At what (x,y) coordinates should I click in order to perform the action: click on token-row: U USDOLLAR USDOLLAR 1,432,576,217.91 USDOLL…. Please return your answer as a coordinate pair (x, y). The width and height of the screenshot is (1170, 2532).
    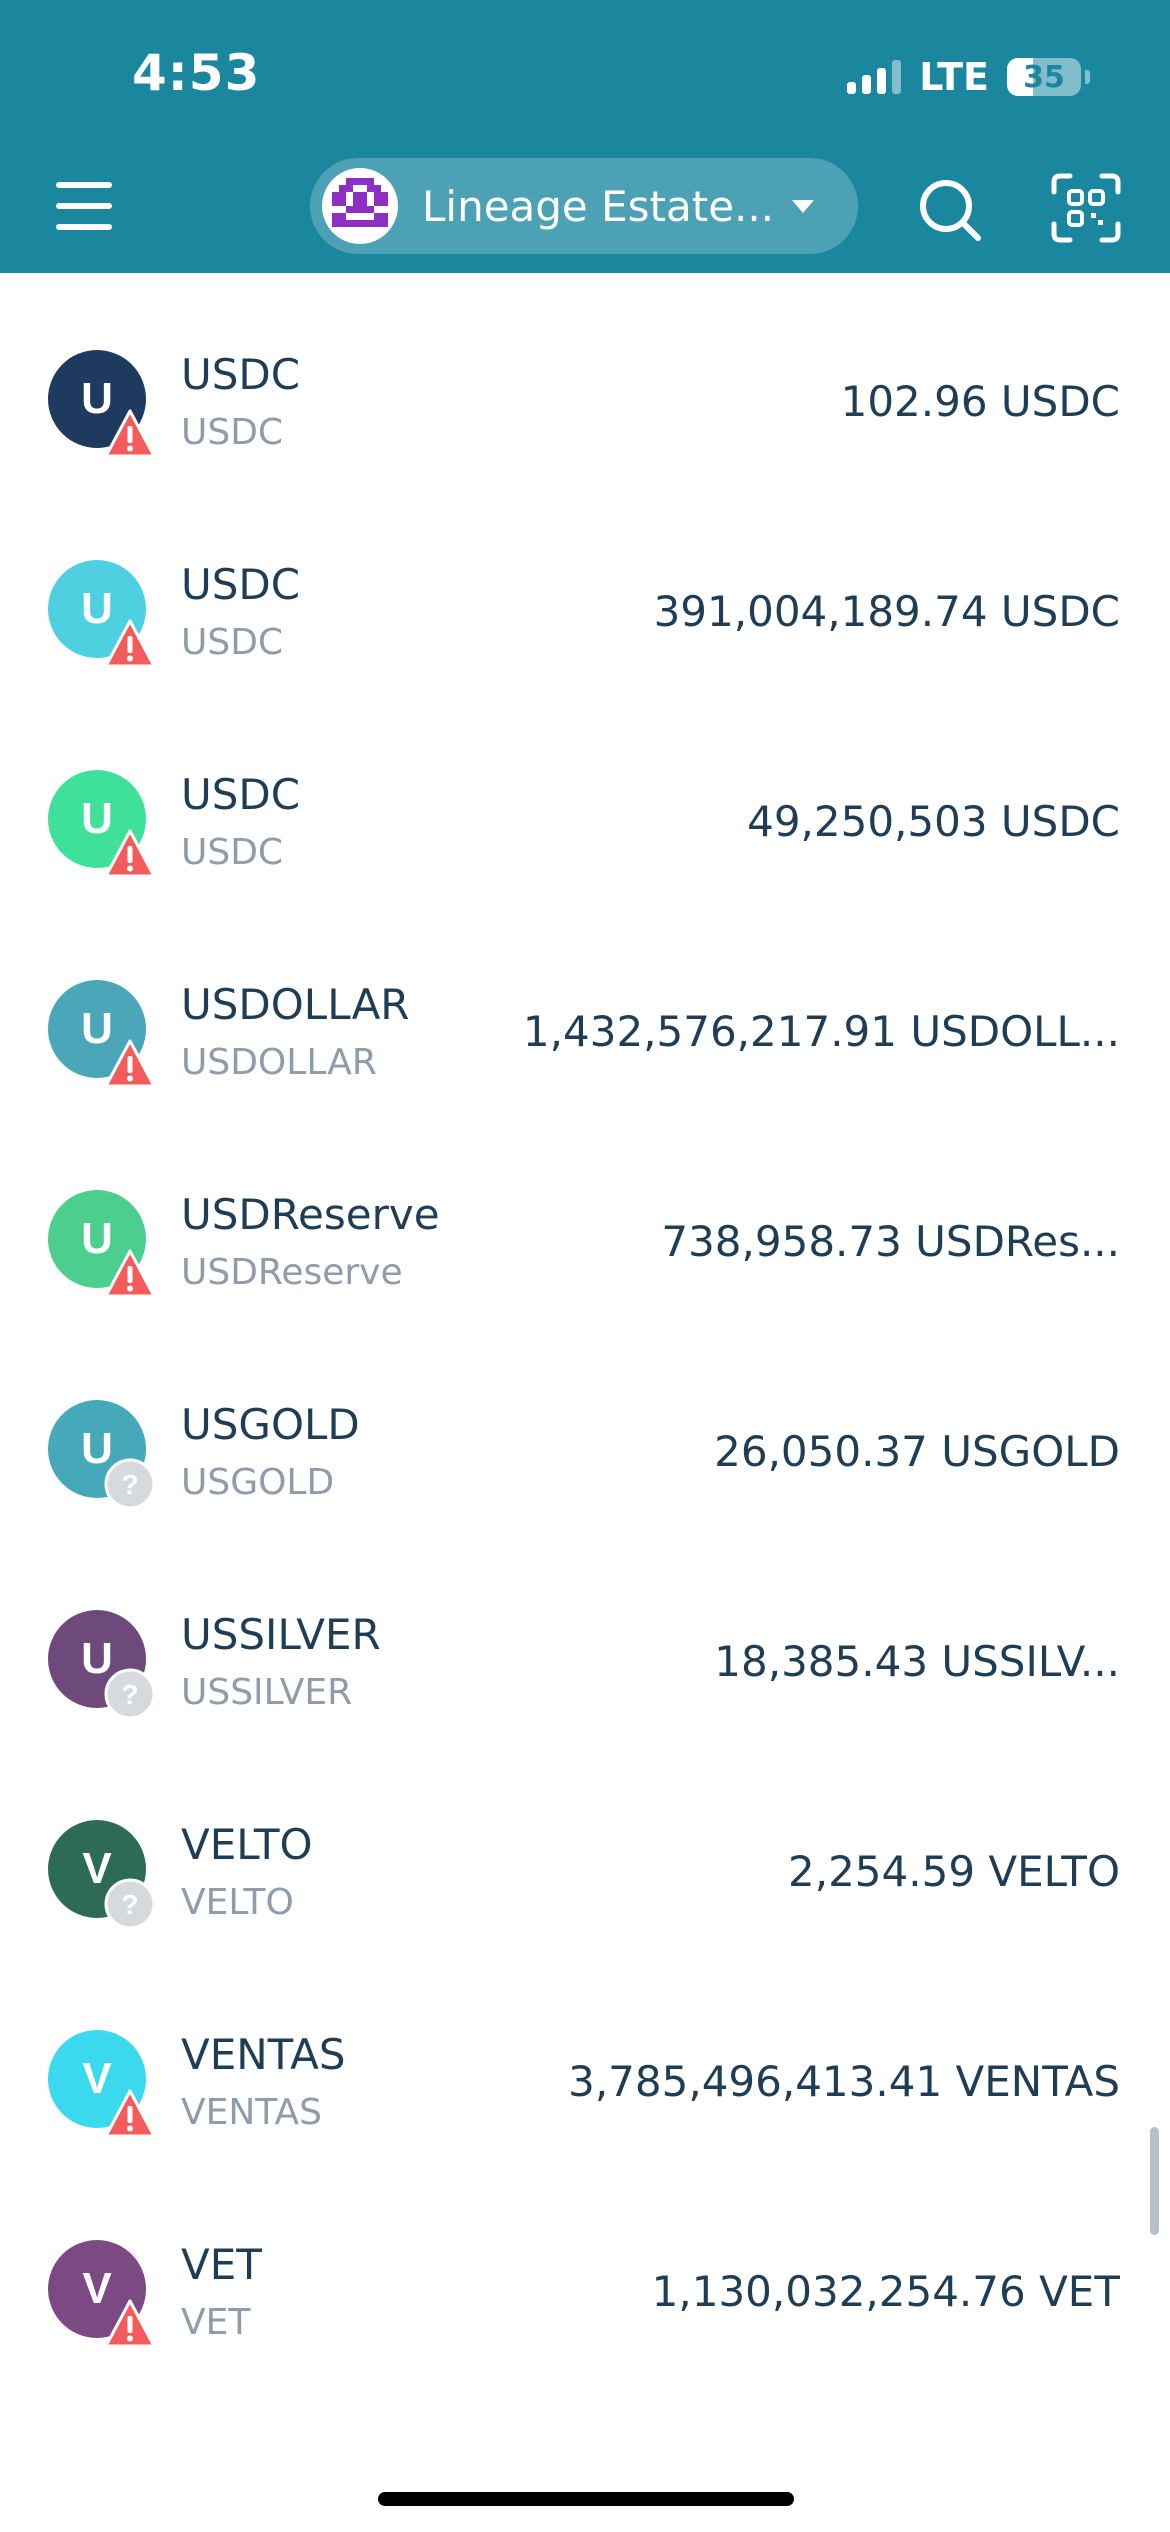
    Looking at the image, I should click on (585, 1035).